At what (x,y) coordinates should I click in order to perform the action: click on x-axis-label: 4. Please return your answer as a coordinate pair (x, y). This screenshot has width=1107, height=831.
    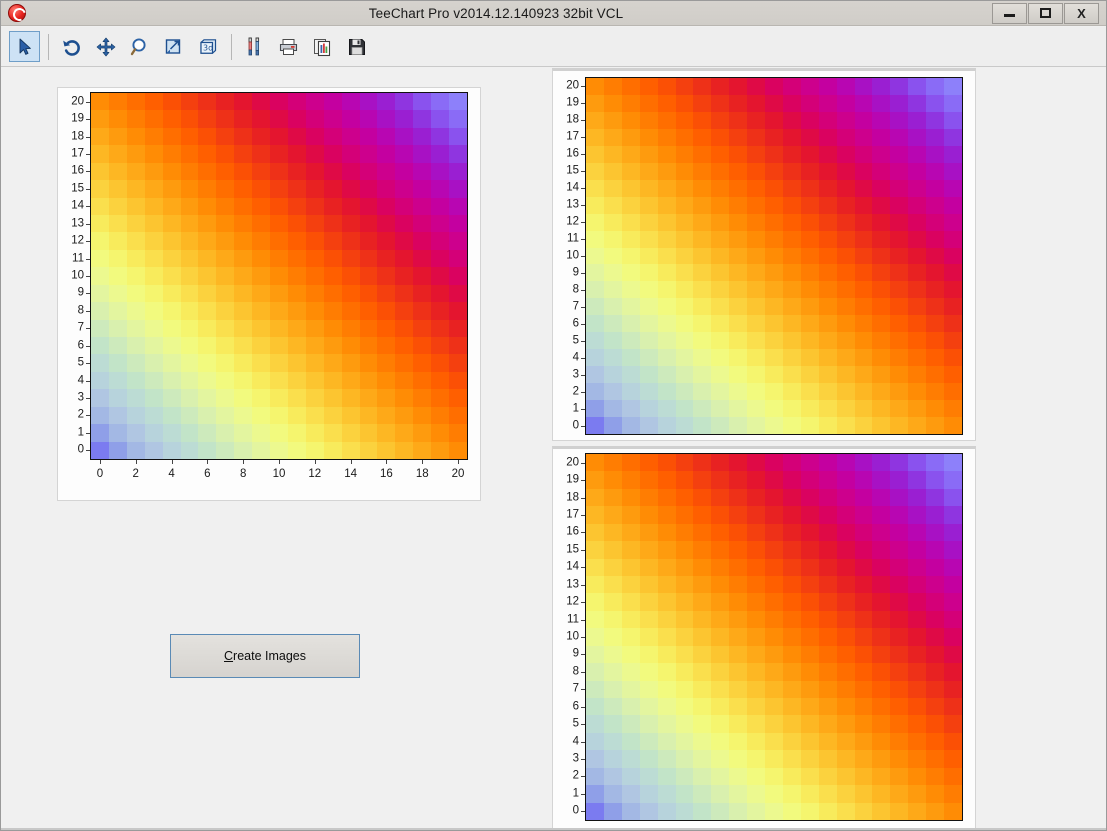
    Looking at the image, I should click on (171, 474).